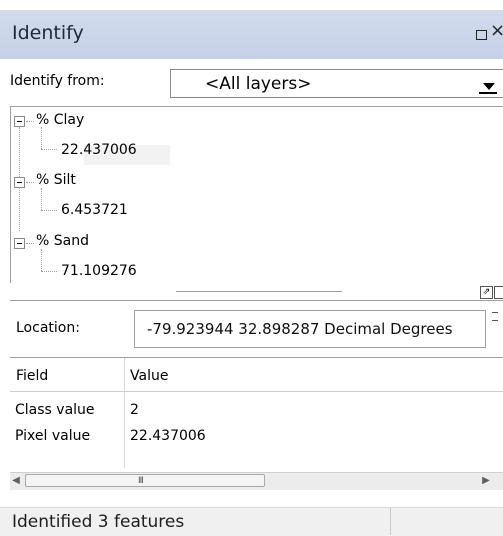 This screenshot has height=536, width=503. What do you see at coordinates (149, 376) in the screenshot?
I see `column-header-value: Value` at bounding box center [149, 376].